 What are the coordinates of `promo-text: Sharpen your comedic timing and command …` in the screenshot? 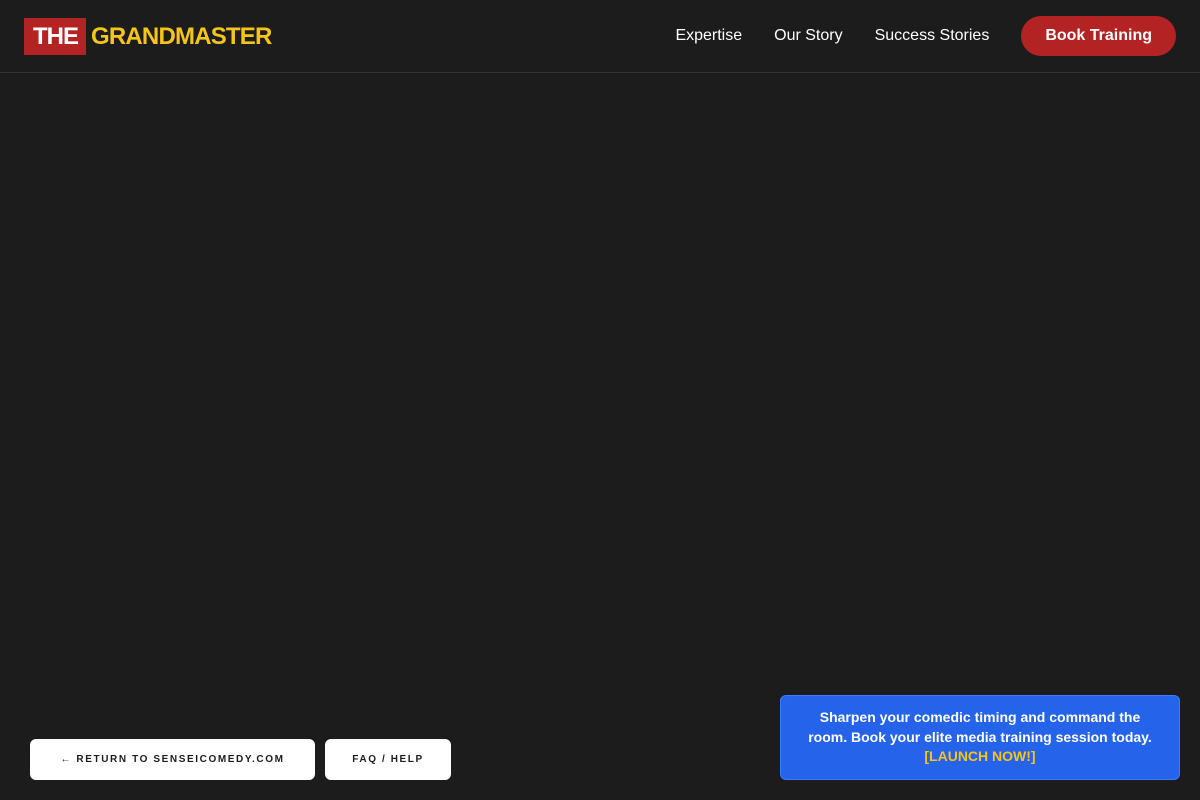 It's located at (980, 727).